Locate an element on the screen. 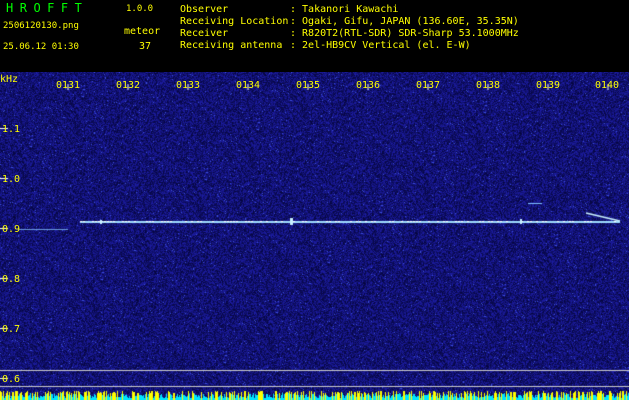  meteor-count: 37 is located at coordinates (145, 46).